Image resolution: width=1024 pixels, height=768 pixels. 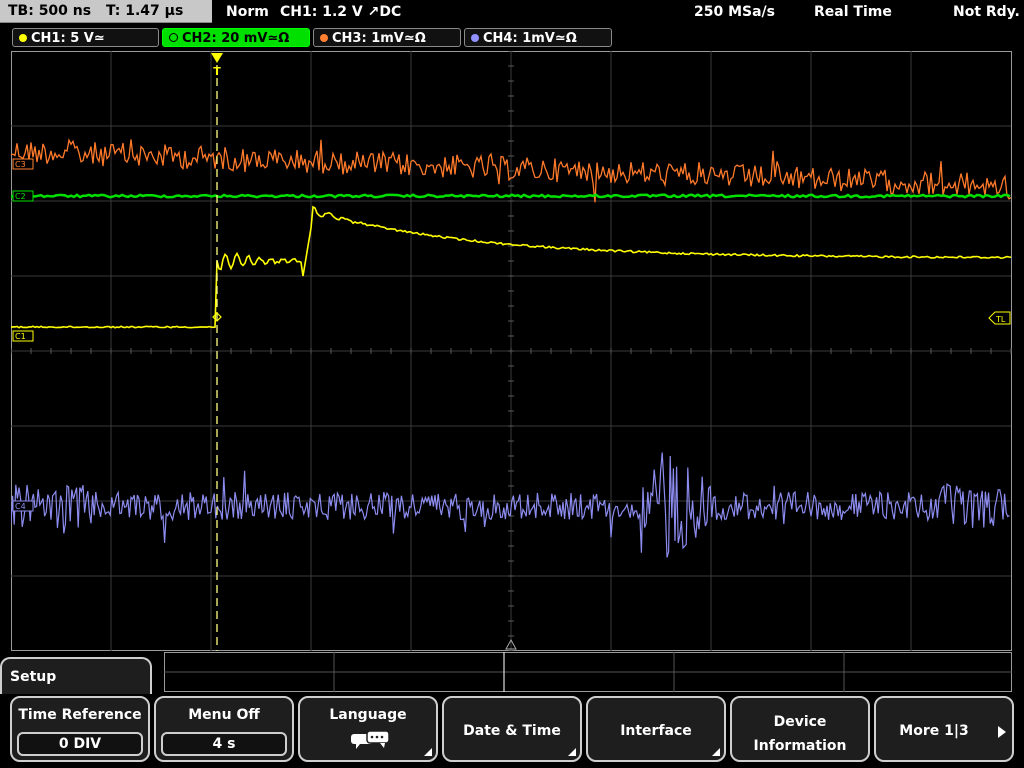 I want to click on speech-bubbles-icon, so click(x=370, y=739).